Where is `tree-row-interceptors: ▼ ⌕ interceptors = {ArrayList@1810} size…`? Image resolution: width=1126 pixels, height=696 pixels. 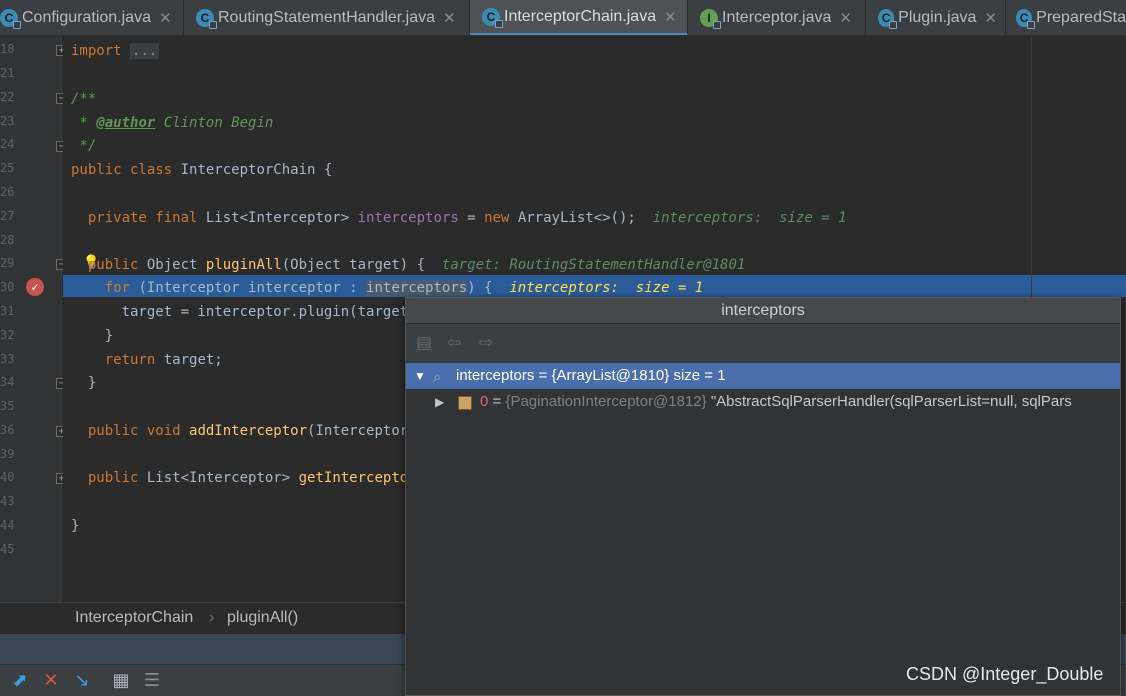
tree-row-interceptors: ▼ ⌕ interceptors = {ArrayList@1810} size… is located at coordinates (763, 376).